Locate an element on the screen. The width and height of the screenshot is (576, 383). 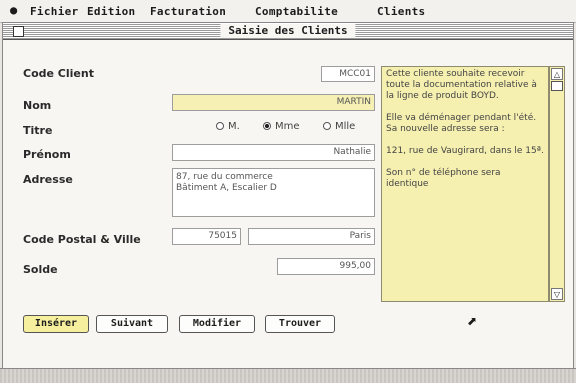
nom-field: MARTIN is located at coordinates (273, 102).